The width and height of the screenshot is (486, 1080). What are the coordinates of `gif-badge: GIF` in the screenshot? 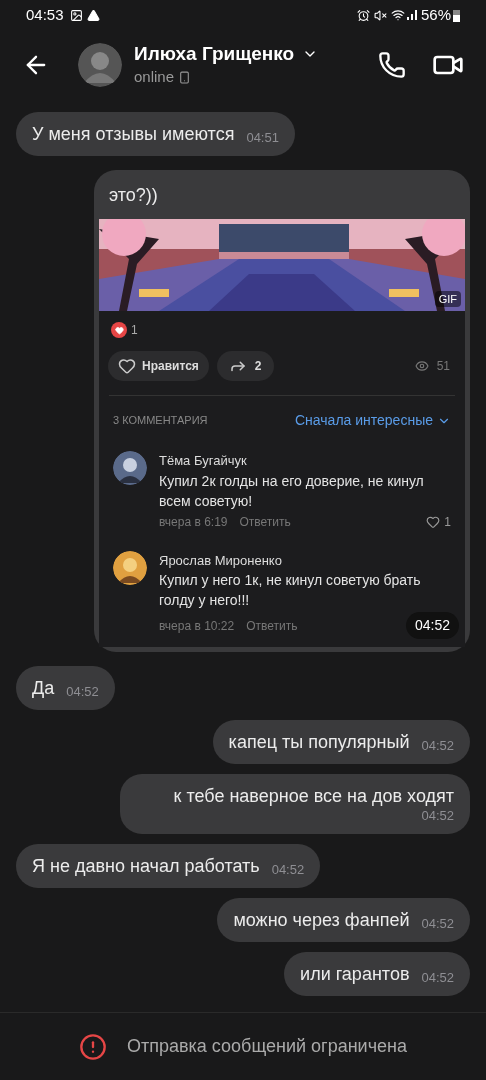 It's located at (447, 298).